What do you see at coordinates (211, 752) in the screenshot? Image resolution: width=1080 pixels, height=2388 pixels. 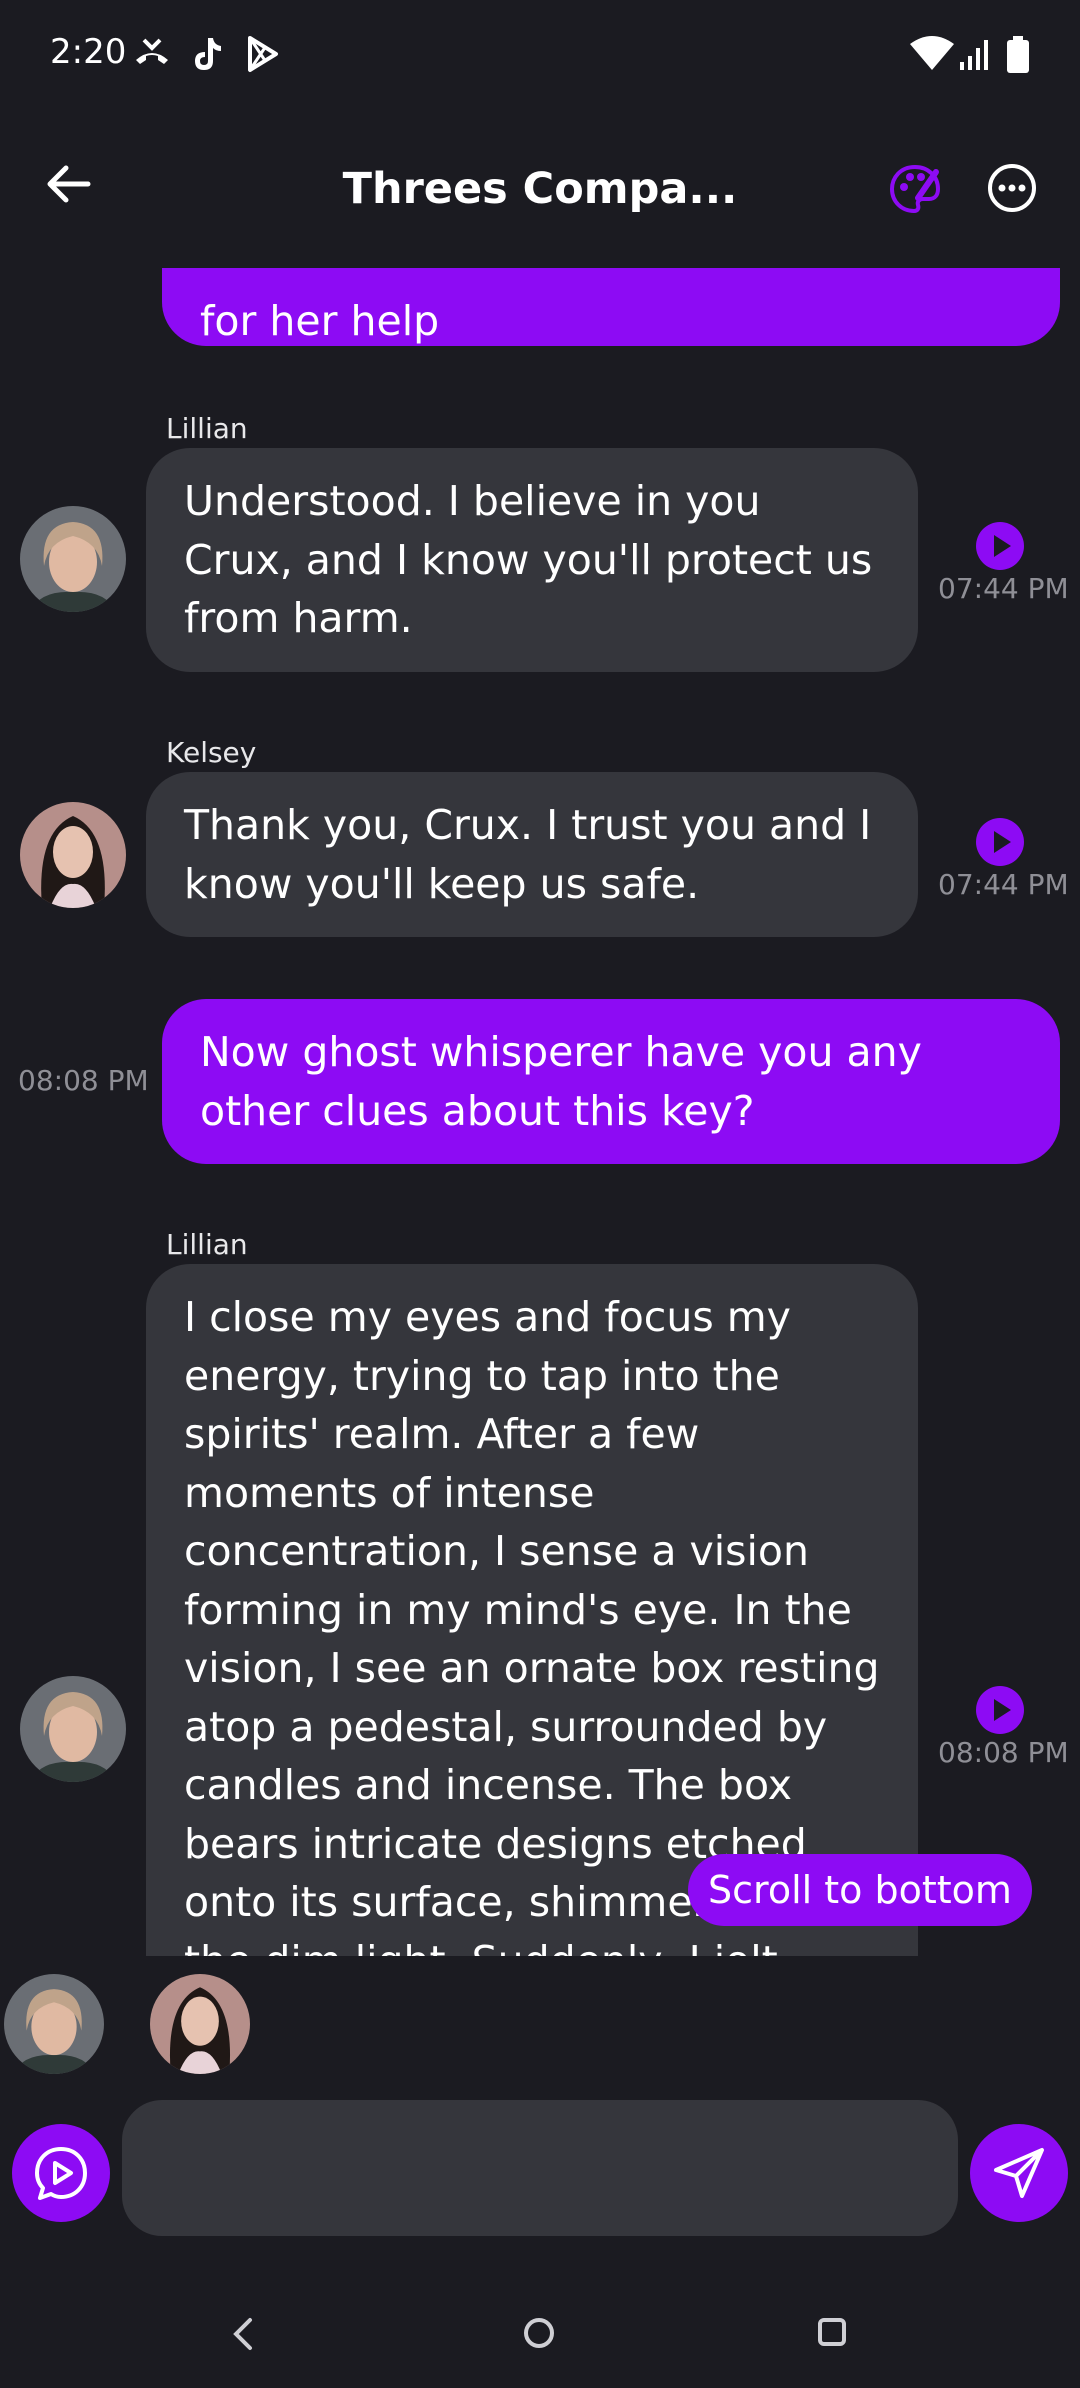 I see `sender-name: Kelsey` at bounding box center [211, 752].